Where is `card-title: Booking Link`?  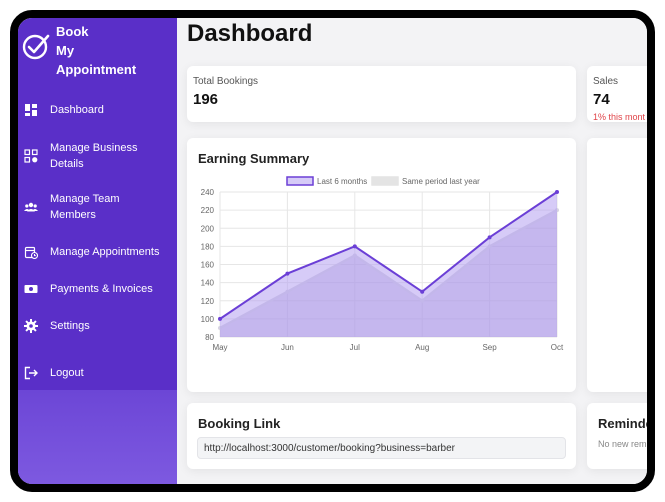
card-title: Booking Link is located at coordinates (239, 423).